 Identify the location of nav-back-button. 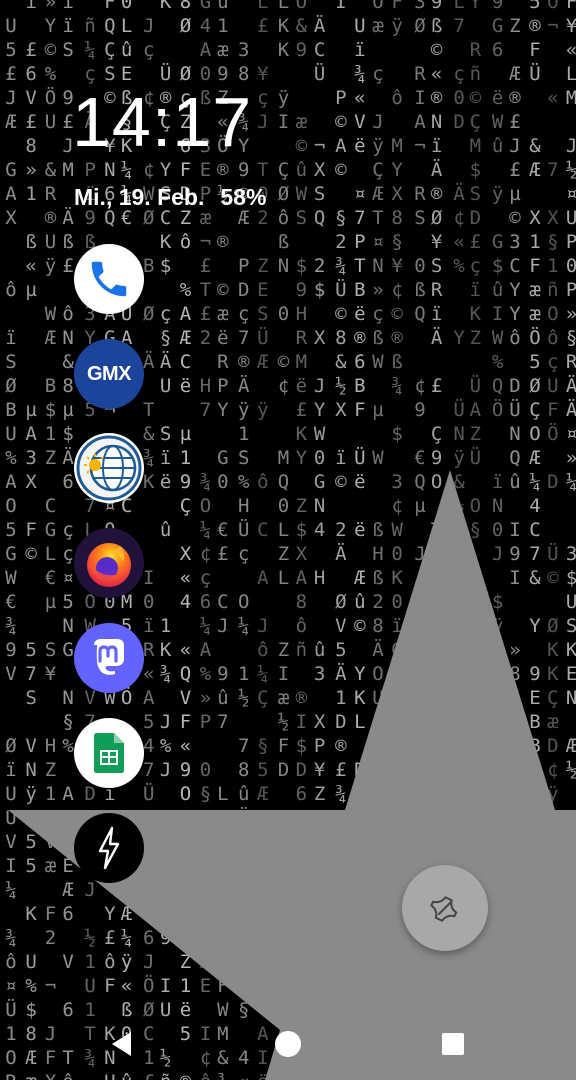
(122, 1044).